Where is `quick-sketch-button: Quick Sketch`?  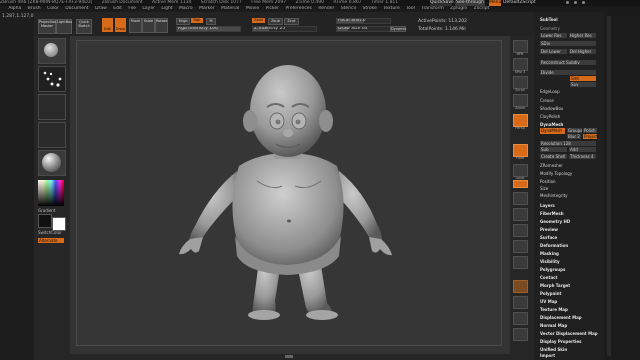
quick-sketch-button: Quick Sketch is located at coordinates (84, 26).